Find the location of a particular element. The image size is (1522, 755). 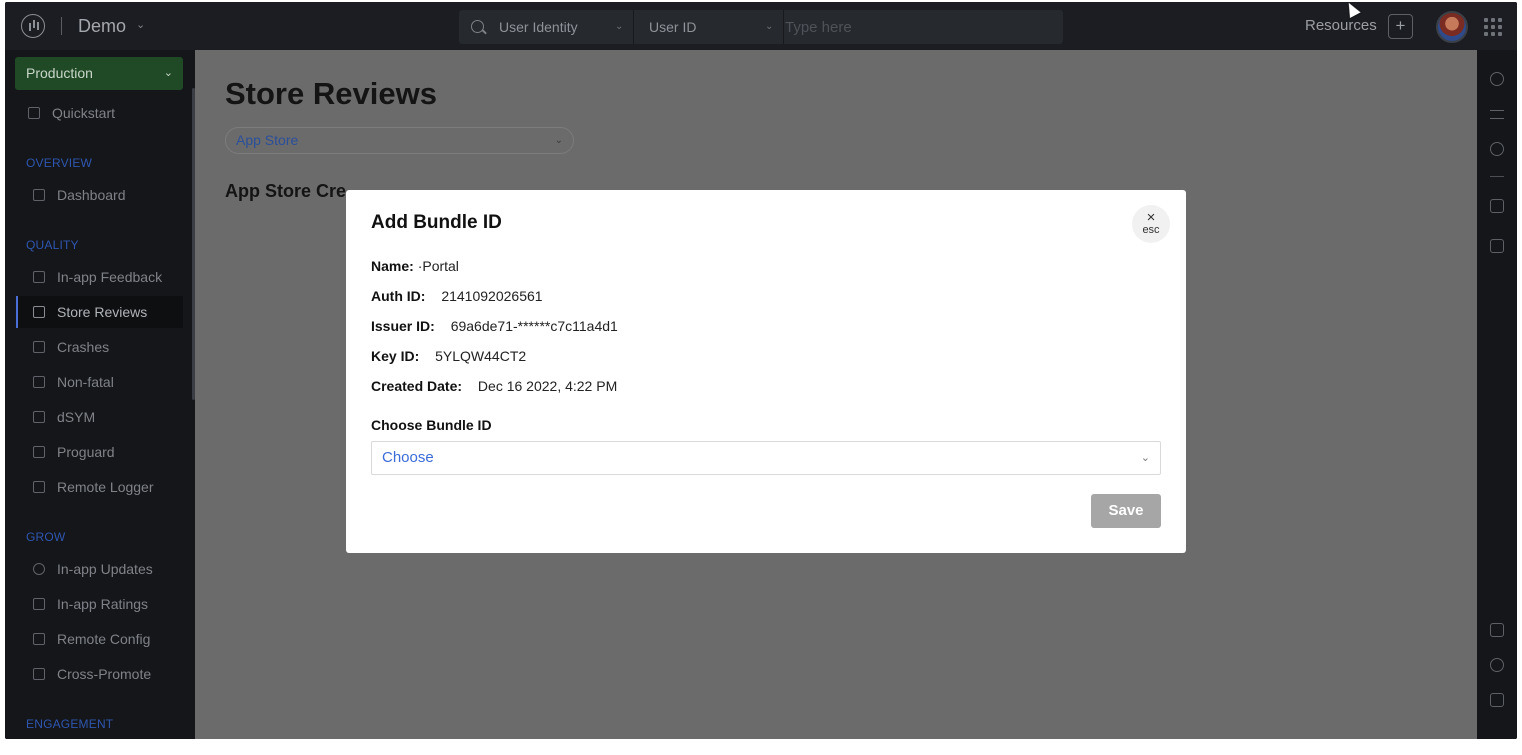

sidebar-item-quickstart: Quickstart is located at coordinates (99, 113).